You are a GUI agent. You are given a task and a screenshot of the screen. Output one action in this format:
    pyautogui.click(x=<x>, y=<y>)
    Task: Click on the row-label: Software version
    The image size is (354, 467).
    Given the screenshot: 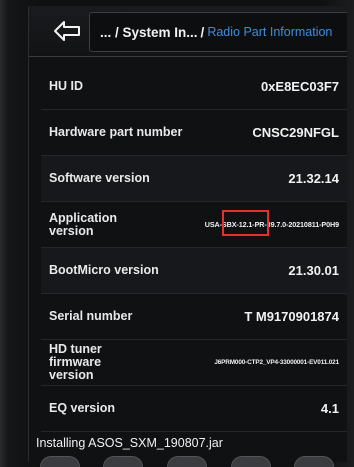 What is the action you would take?
    pyautogui.click(x=99, y=178)
    